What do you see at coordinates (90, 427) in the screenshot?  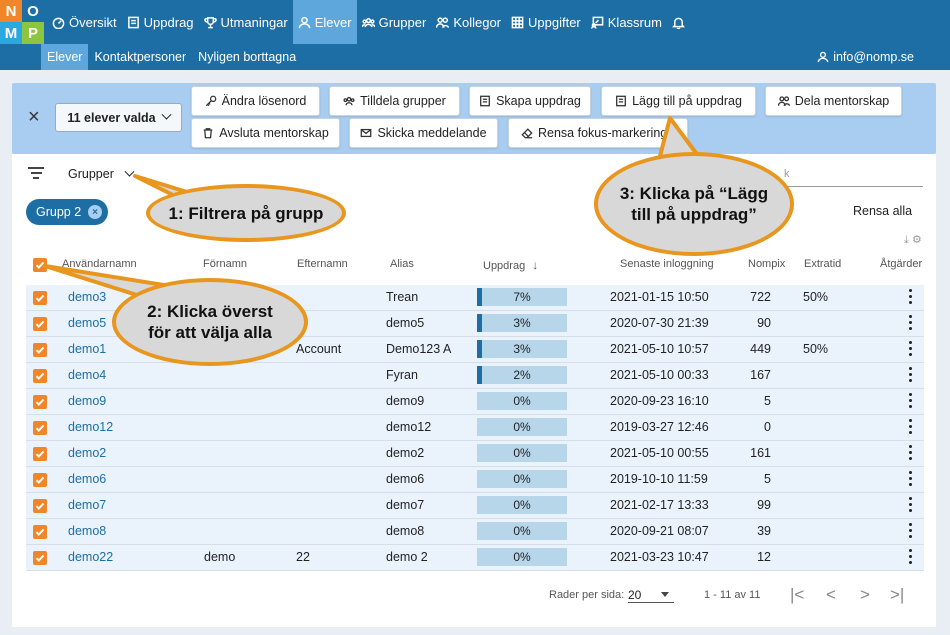 I see `username-link: demo12` at bounding box center [90, 427].